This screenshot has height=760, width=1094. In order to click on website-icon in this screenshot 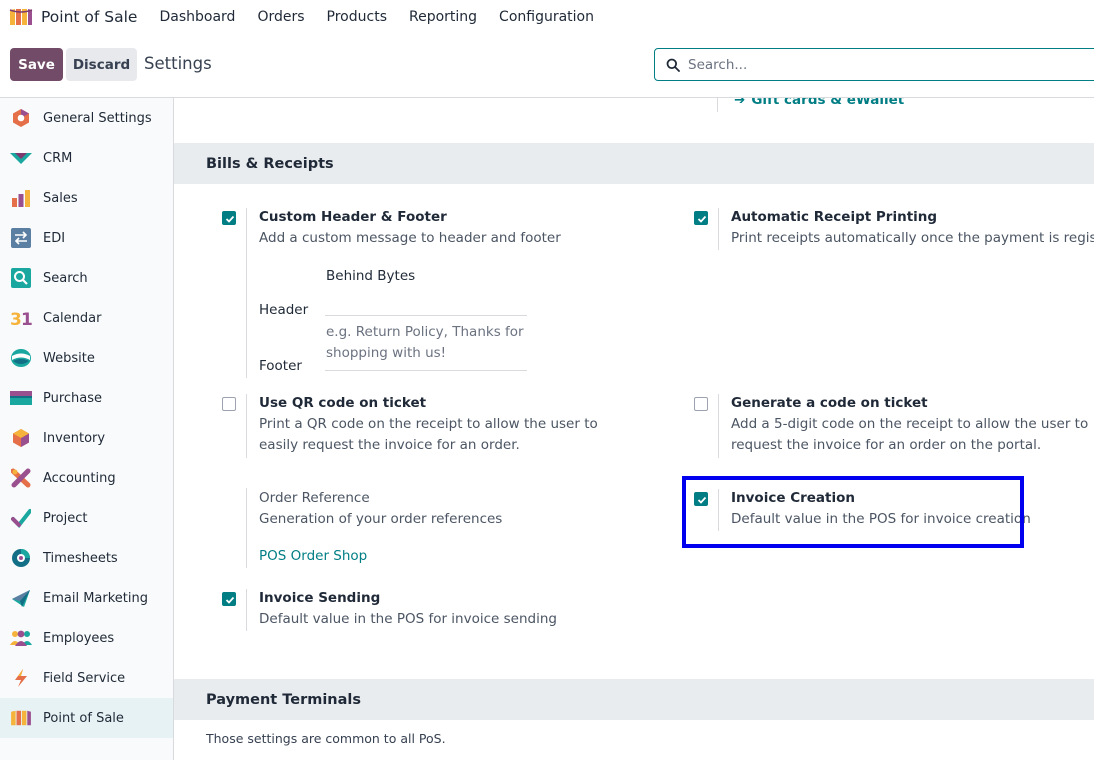, I will do `click(21, 358)`.